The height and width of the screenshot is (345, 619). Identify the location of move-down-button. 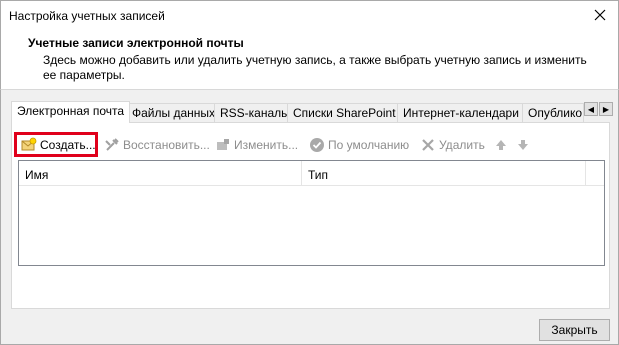
(524, 144).